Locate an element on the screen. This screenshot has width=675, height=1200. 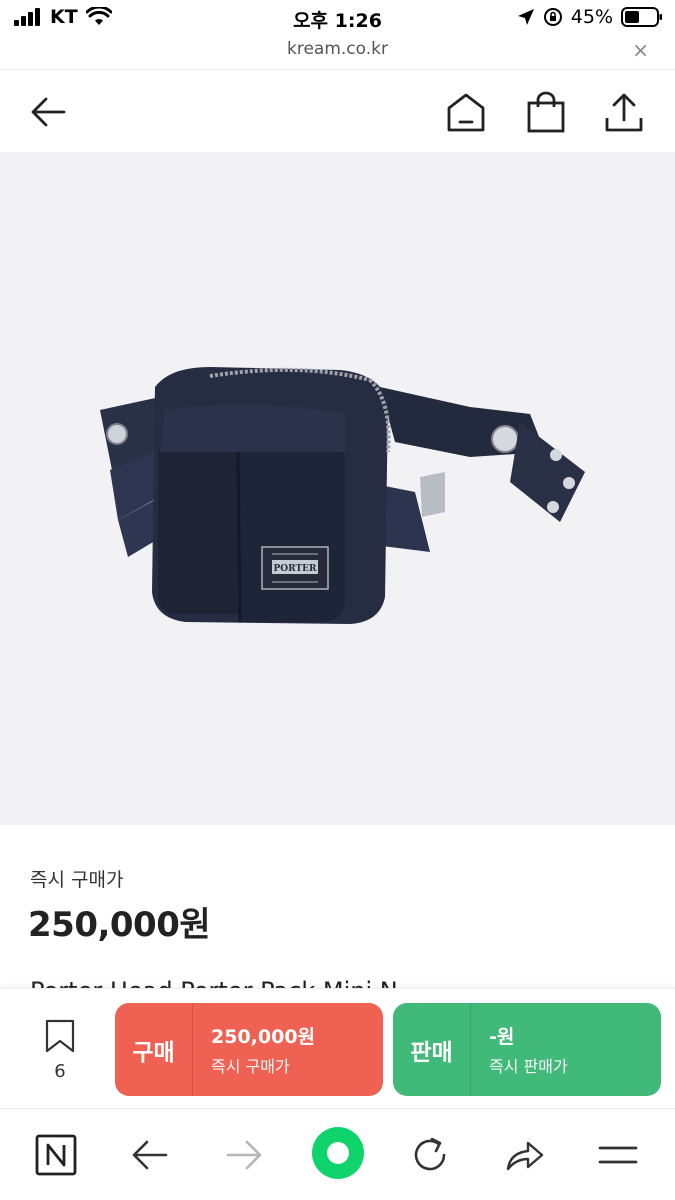
refresh-icon is located at coordinates (430, 1155).